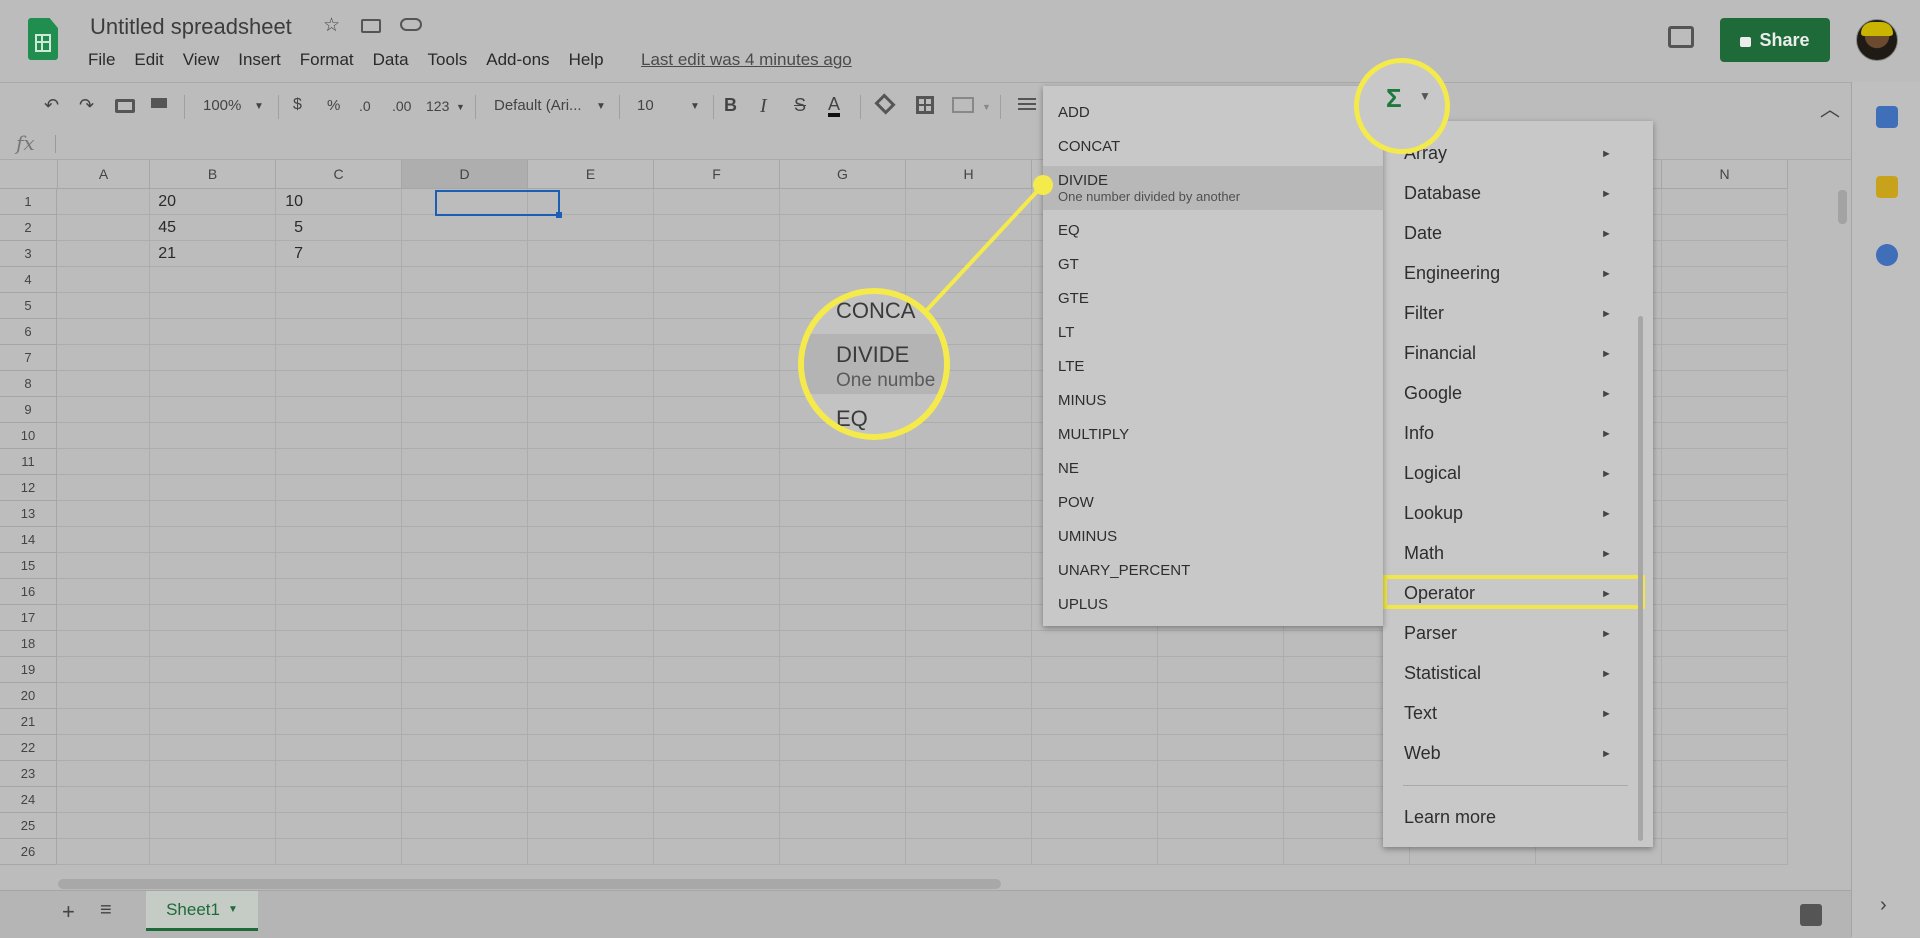 This screenshot has height=938, width=1920. Describe the element at coordinates (1423, 233) in the screenshot. I see `category-date: Date` at that location.